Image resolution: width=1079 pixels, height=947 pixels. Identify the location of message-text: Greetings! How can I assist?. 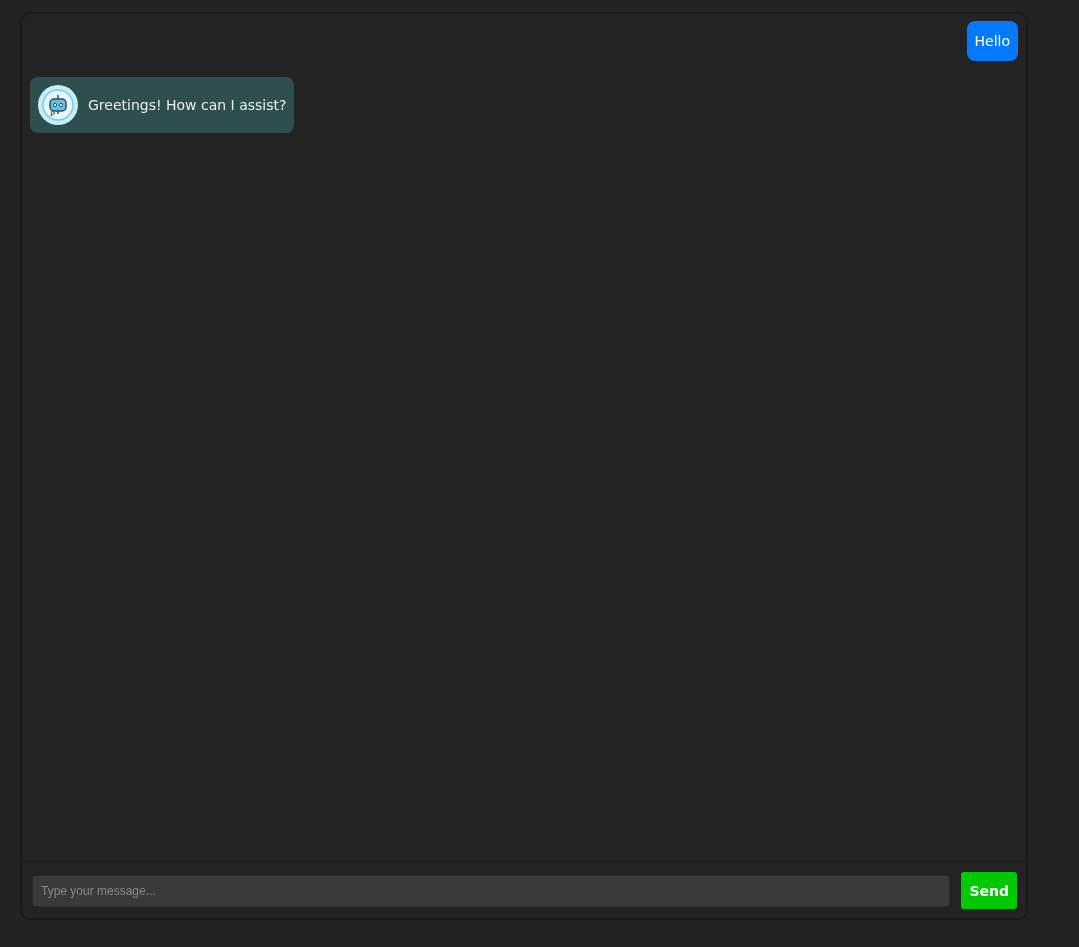
(187, 105).